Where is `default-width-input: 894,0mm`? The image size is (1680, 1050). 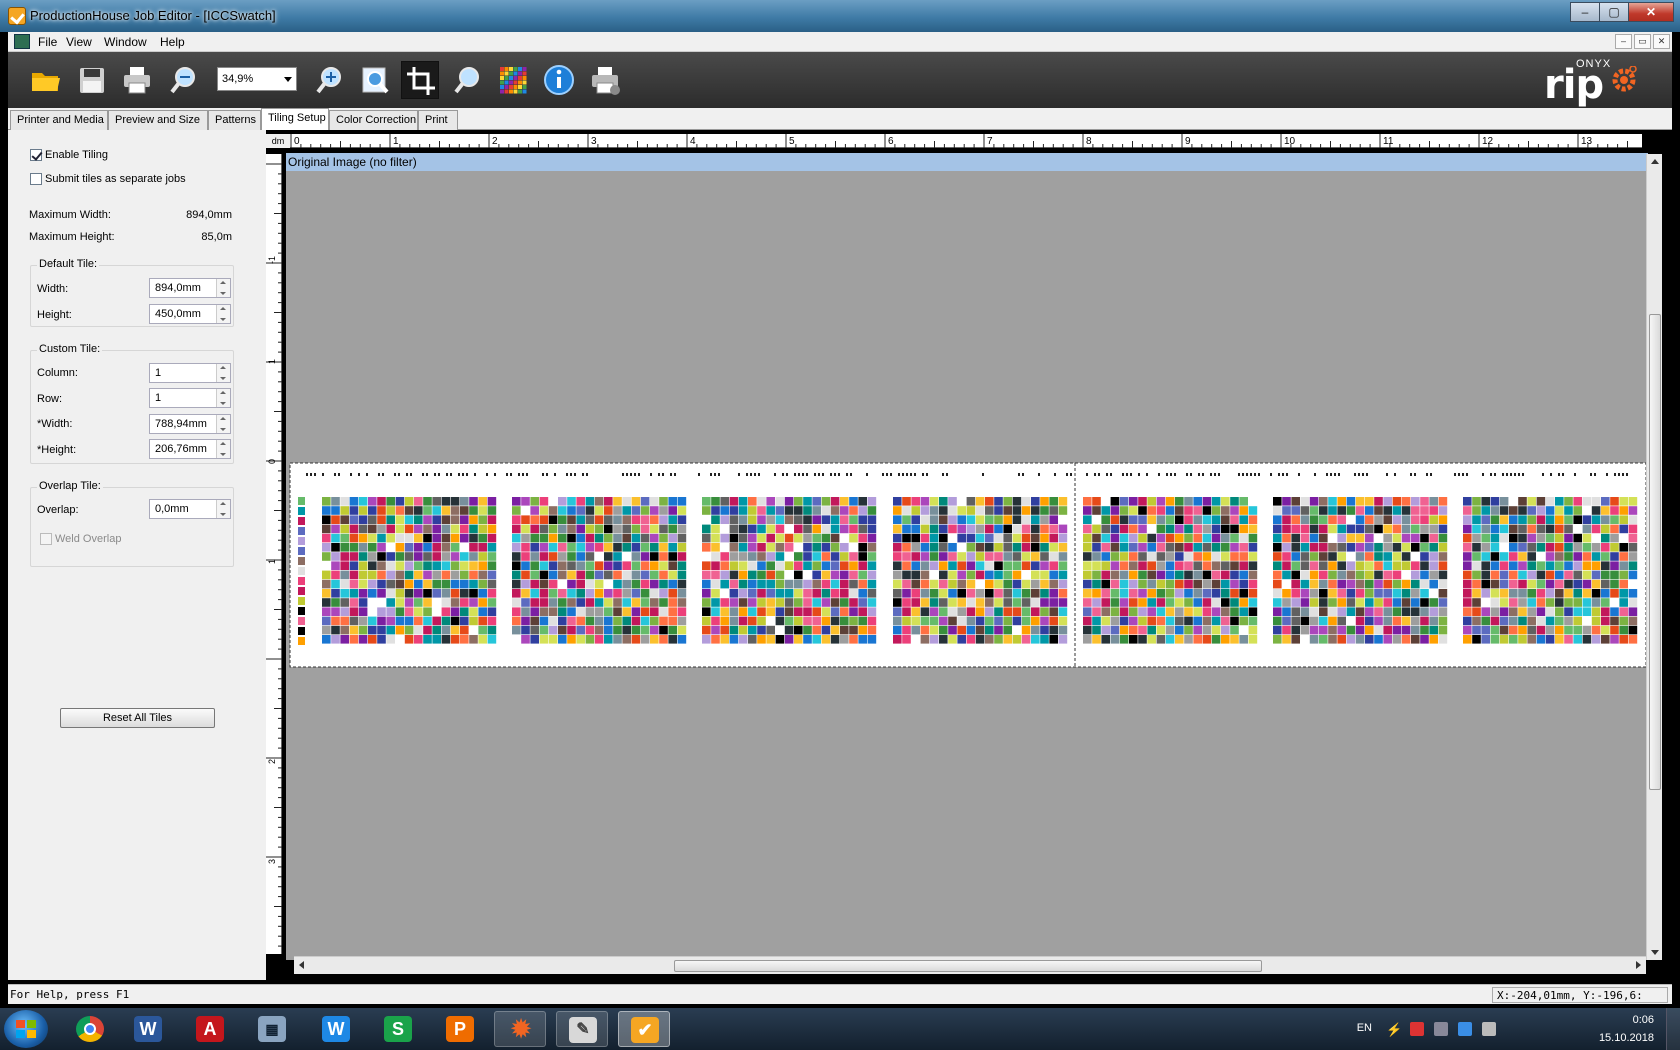 default-width-input: 894,0mm is located at coordinates (190, 288).